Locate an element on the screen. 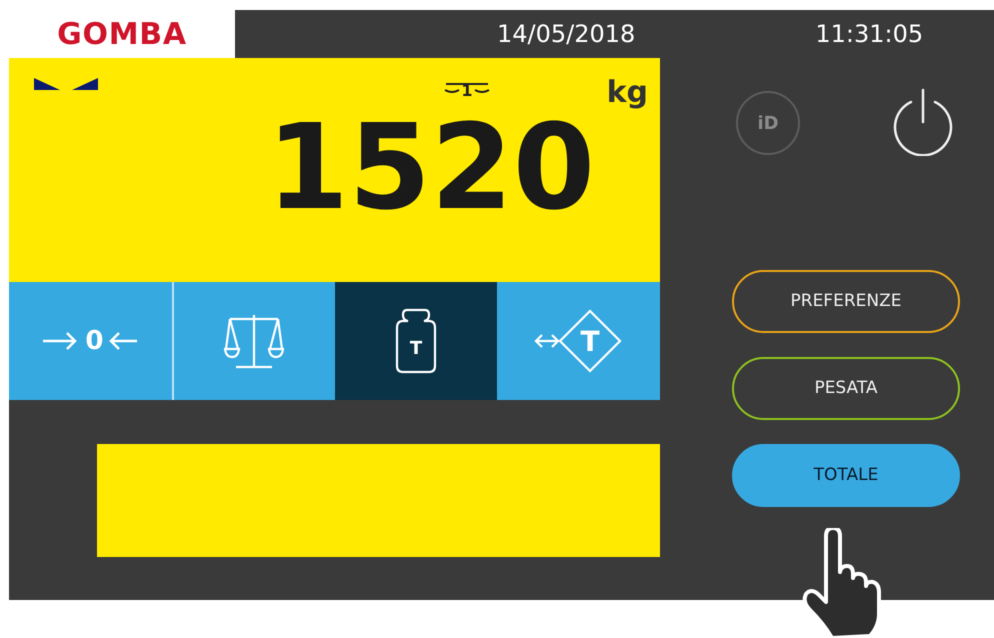 The width and height of the screenshot is (994, 638). arrow-right-icon is located at coordinates (60, 341).